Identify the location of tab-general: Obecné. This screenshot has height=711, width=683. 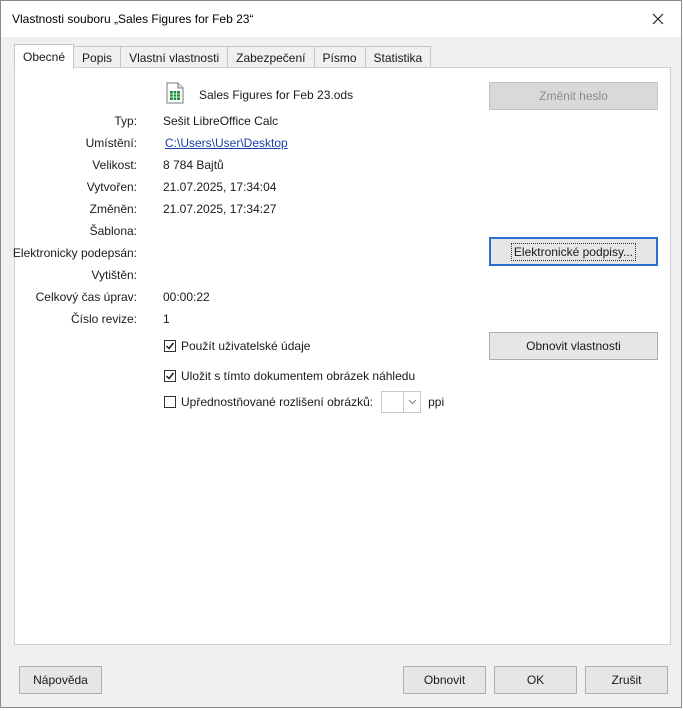
(44, 56).